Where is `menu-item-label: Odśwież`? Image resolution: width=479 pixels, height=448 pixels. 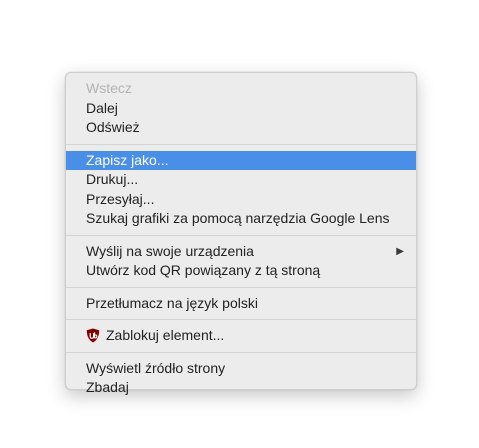
menu-item-label: Odśwież is located at coordinates (113, 127).